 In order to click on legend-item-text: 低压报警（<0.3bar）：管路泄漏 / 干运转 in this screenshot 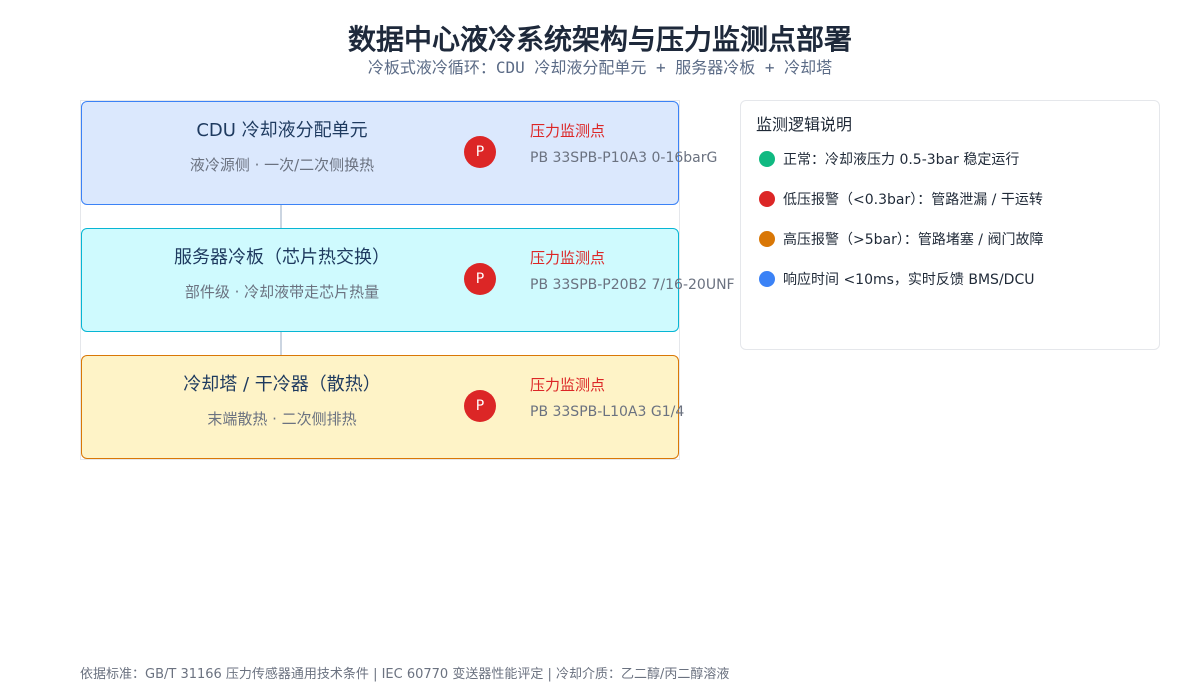, I will do `click(913, 200)`.